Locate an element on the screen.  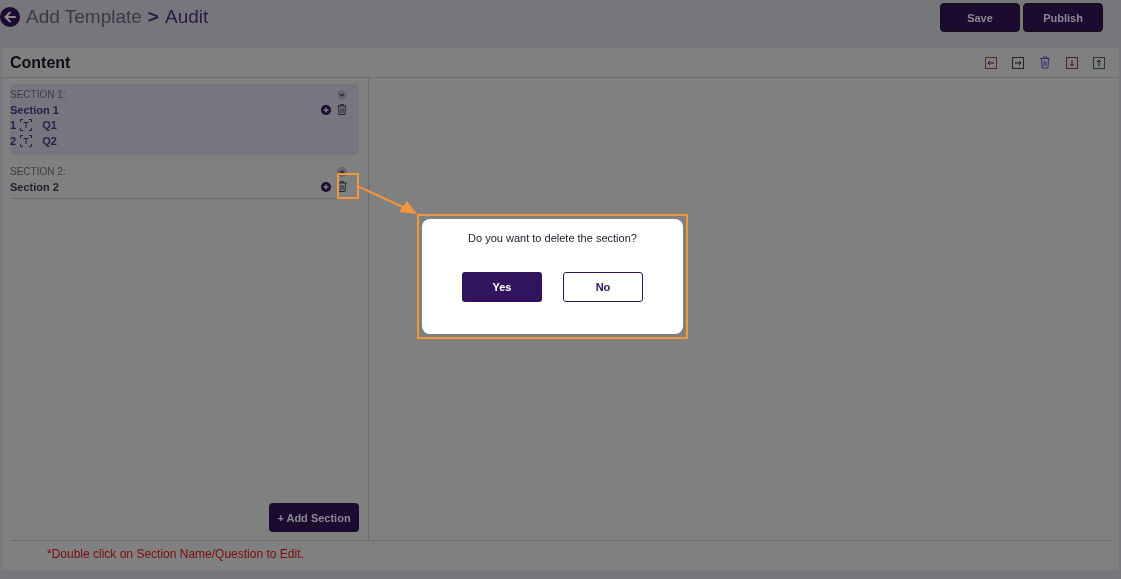
breadcrumb-link: Add Template is located at coordinates (84, 17).